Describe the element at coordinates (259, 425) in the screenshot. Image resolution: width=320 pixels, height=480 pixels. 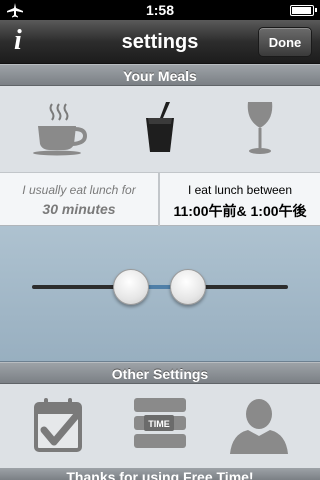
I see `person-silhouette-icon` at that location.